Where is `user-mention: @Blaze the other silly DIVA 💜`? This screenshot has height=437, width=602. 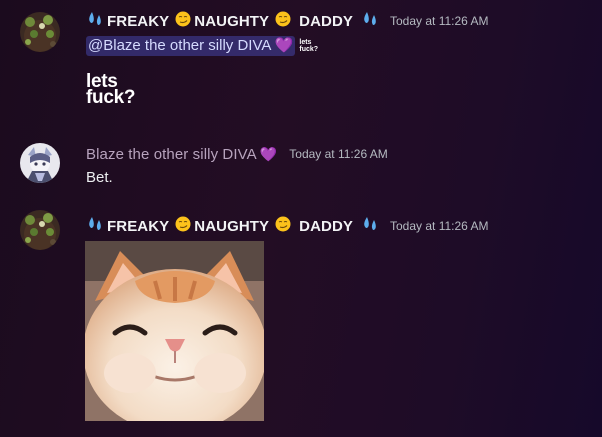
user-mention: @Blaze the other silly DIVA 💜 is located at coordinates (191, 46).